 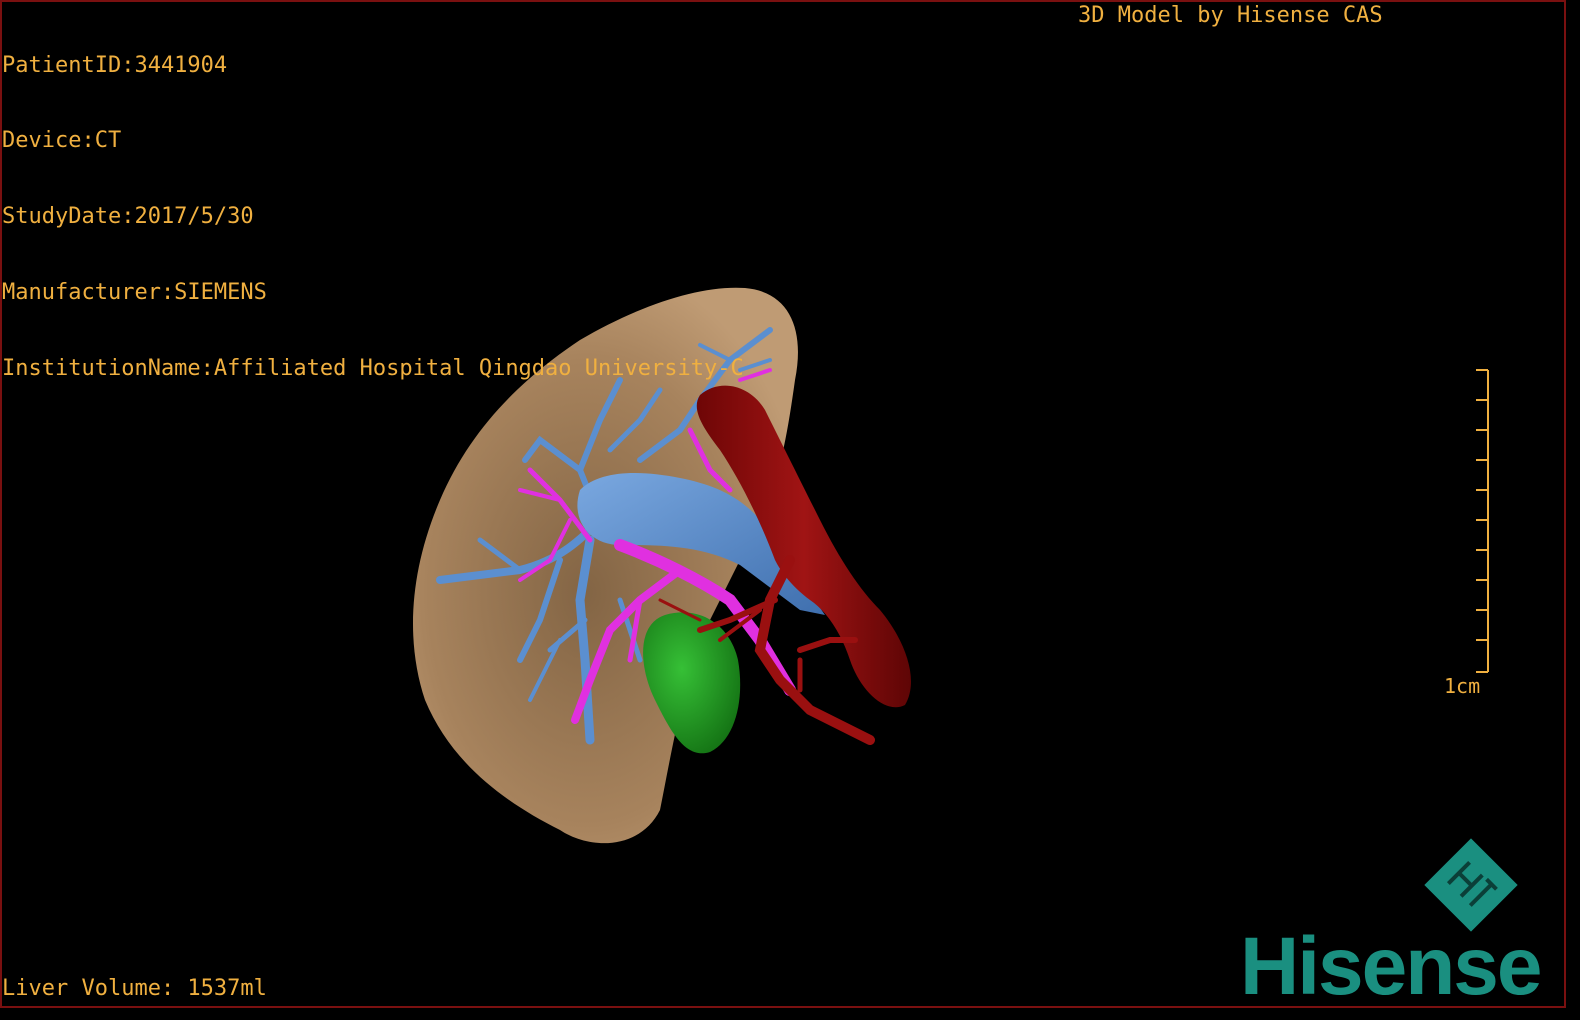 What do you see at coordinates (134, 988) in the screenshot?
I see `liver-volume-text: Liver Volume: 1537ml` at bounding box center [134, 988].